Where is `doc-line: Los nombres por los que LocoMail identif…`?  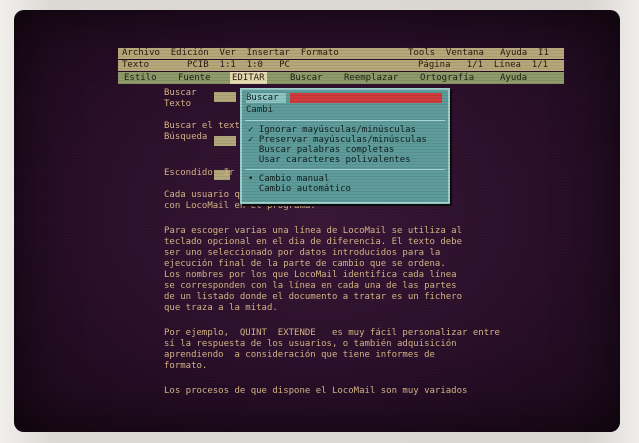
doc-line: Los nombres por los que LocoMail identif… is located at coordinates (310, 275).